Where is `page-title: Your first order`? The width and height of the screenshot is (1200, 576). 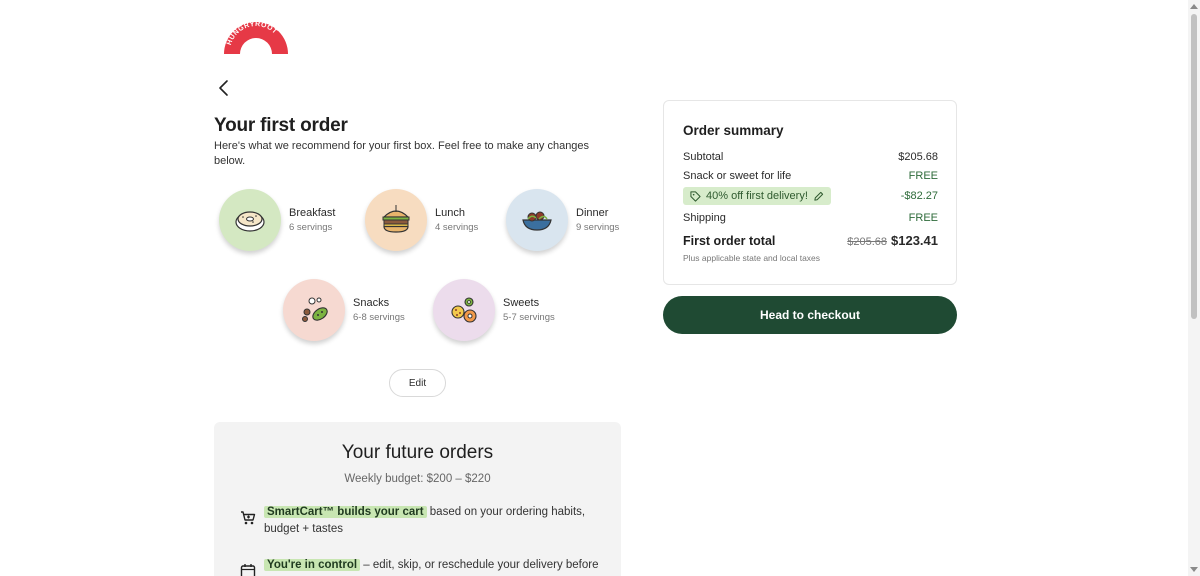 page-title: Your first order is located at coordinates (281, 125).